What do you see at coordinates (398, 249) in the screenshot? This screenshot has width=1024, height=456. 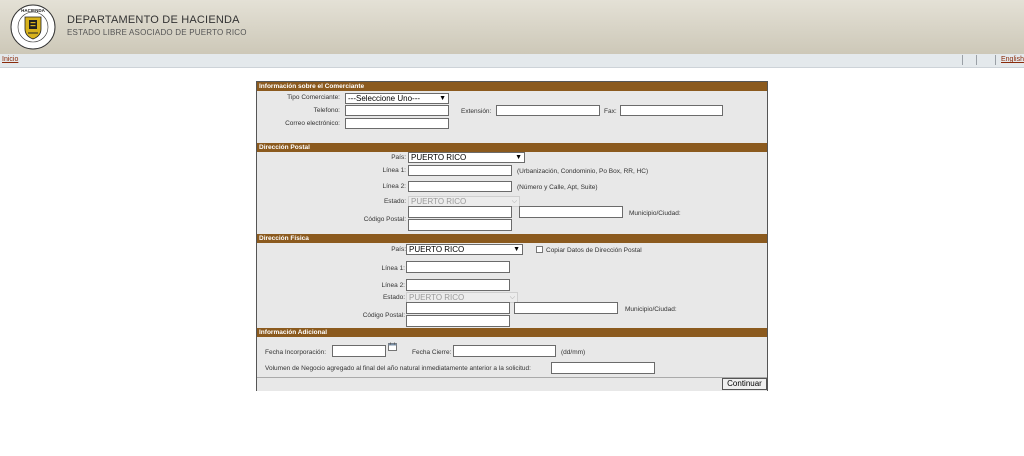 I see `physical-country-label: País:` at bounding box center [398, 249].